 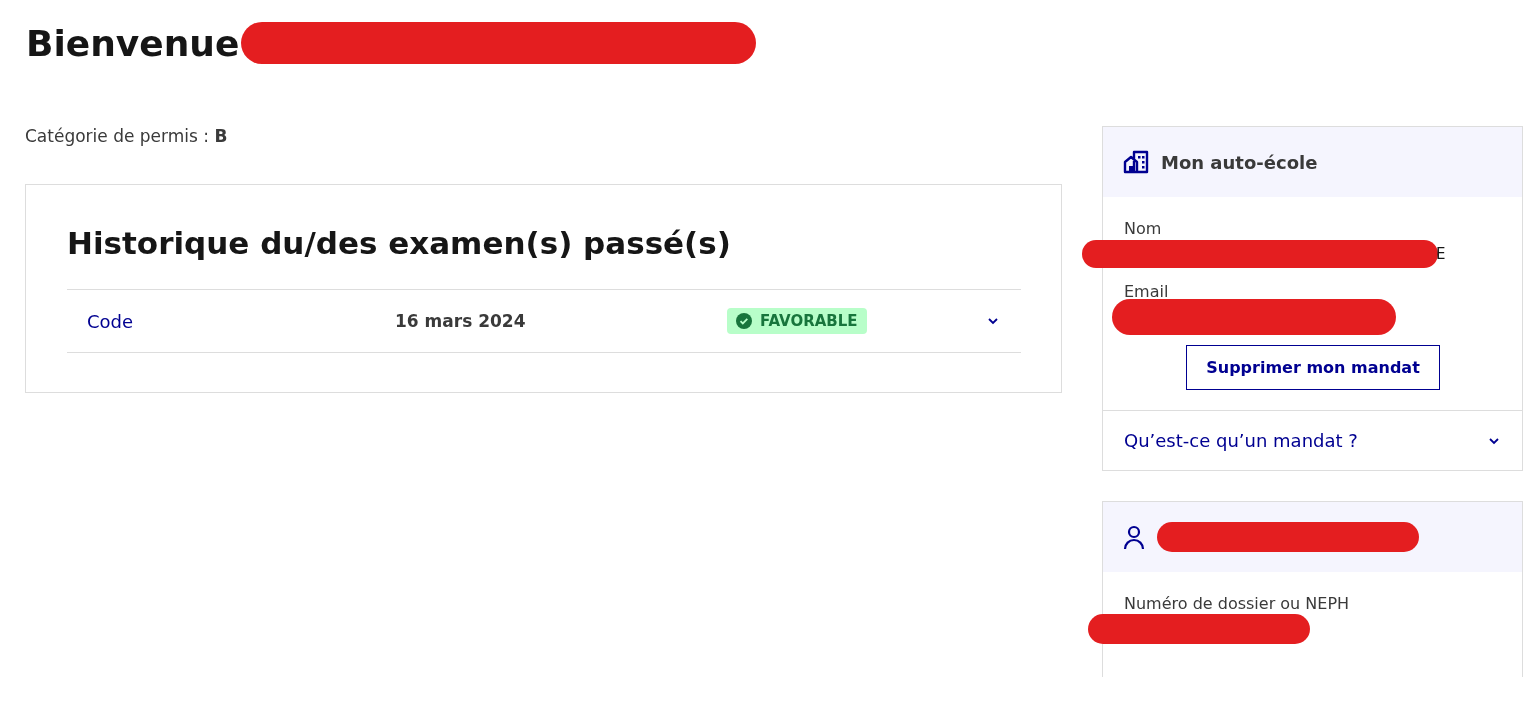 I want to click on exam-link: Code, so click(x=241, y=321).